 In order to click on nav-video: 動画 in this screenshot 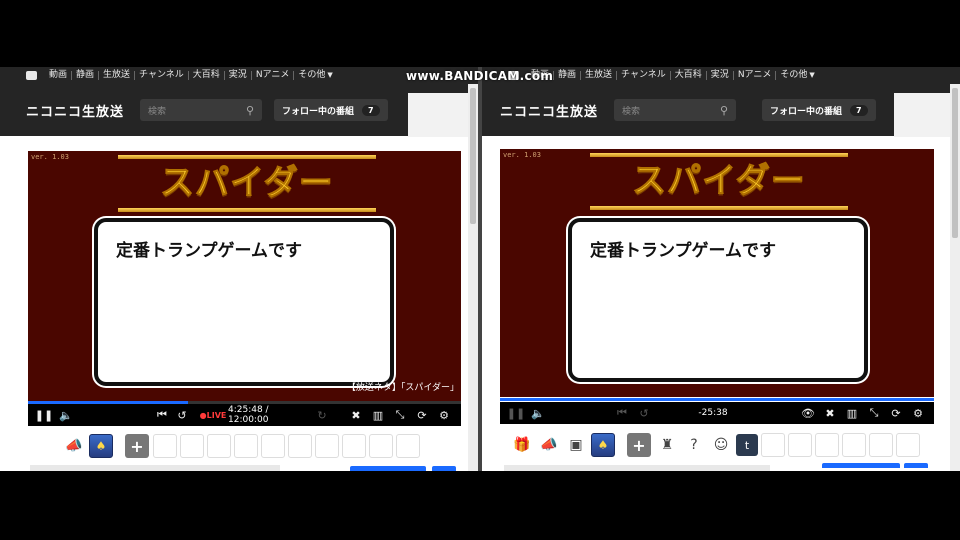, I will do `click(58, 75)`.